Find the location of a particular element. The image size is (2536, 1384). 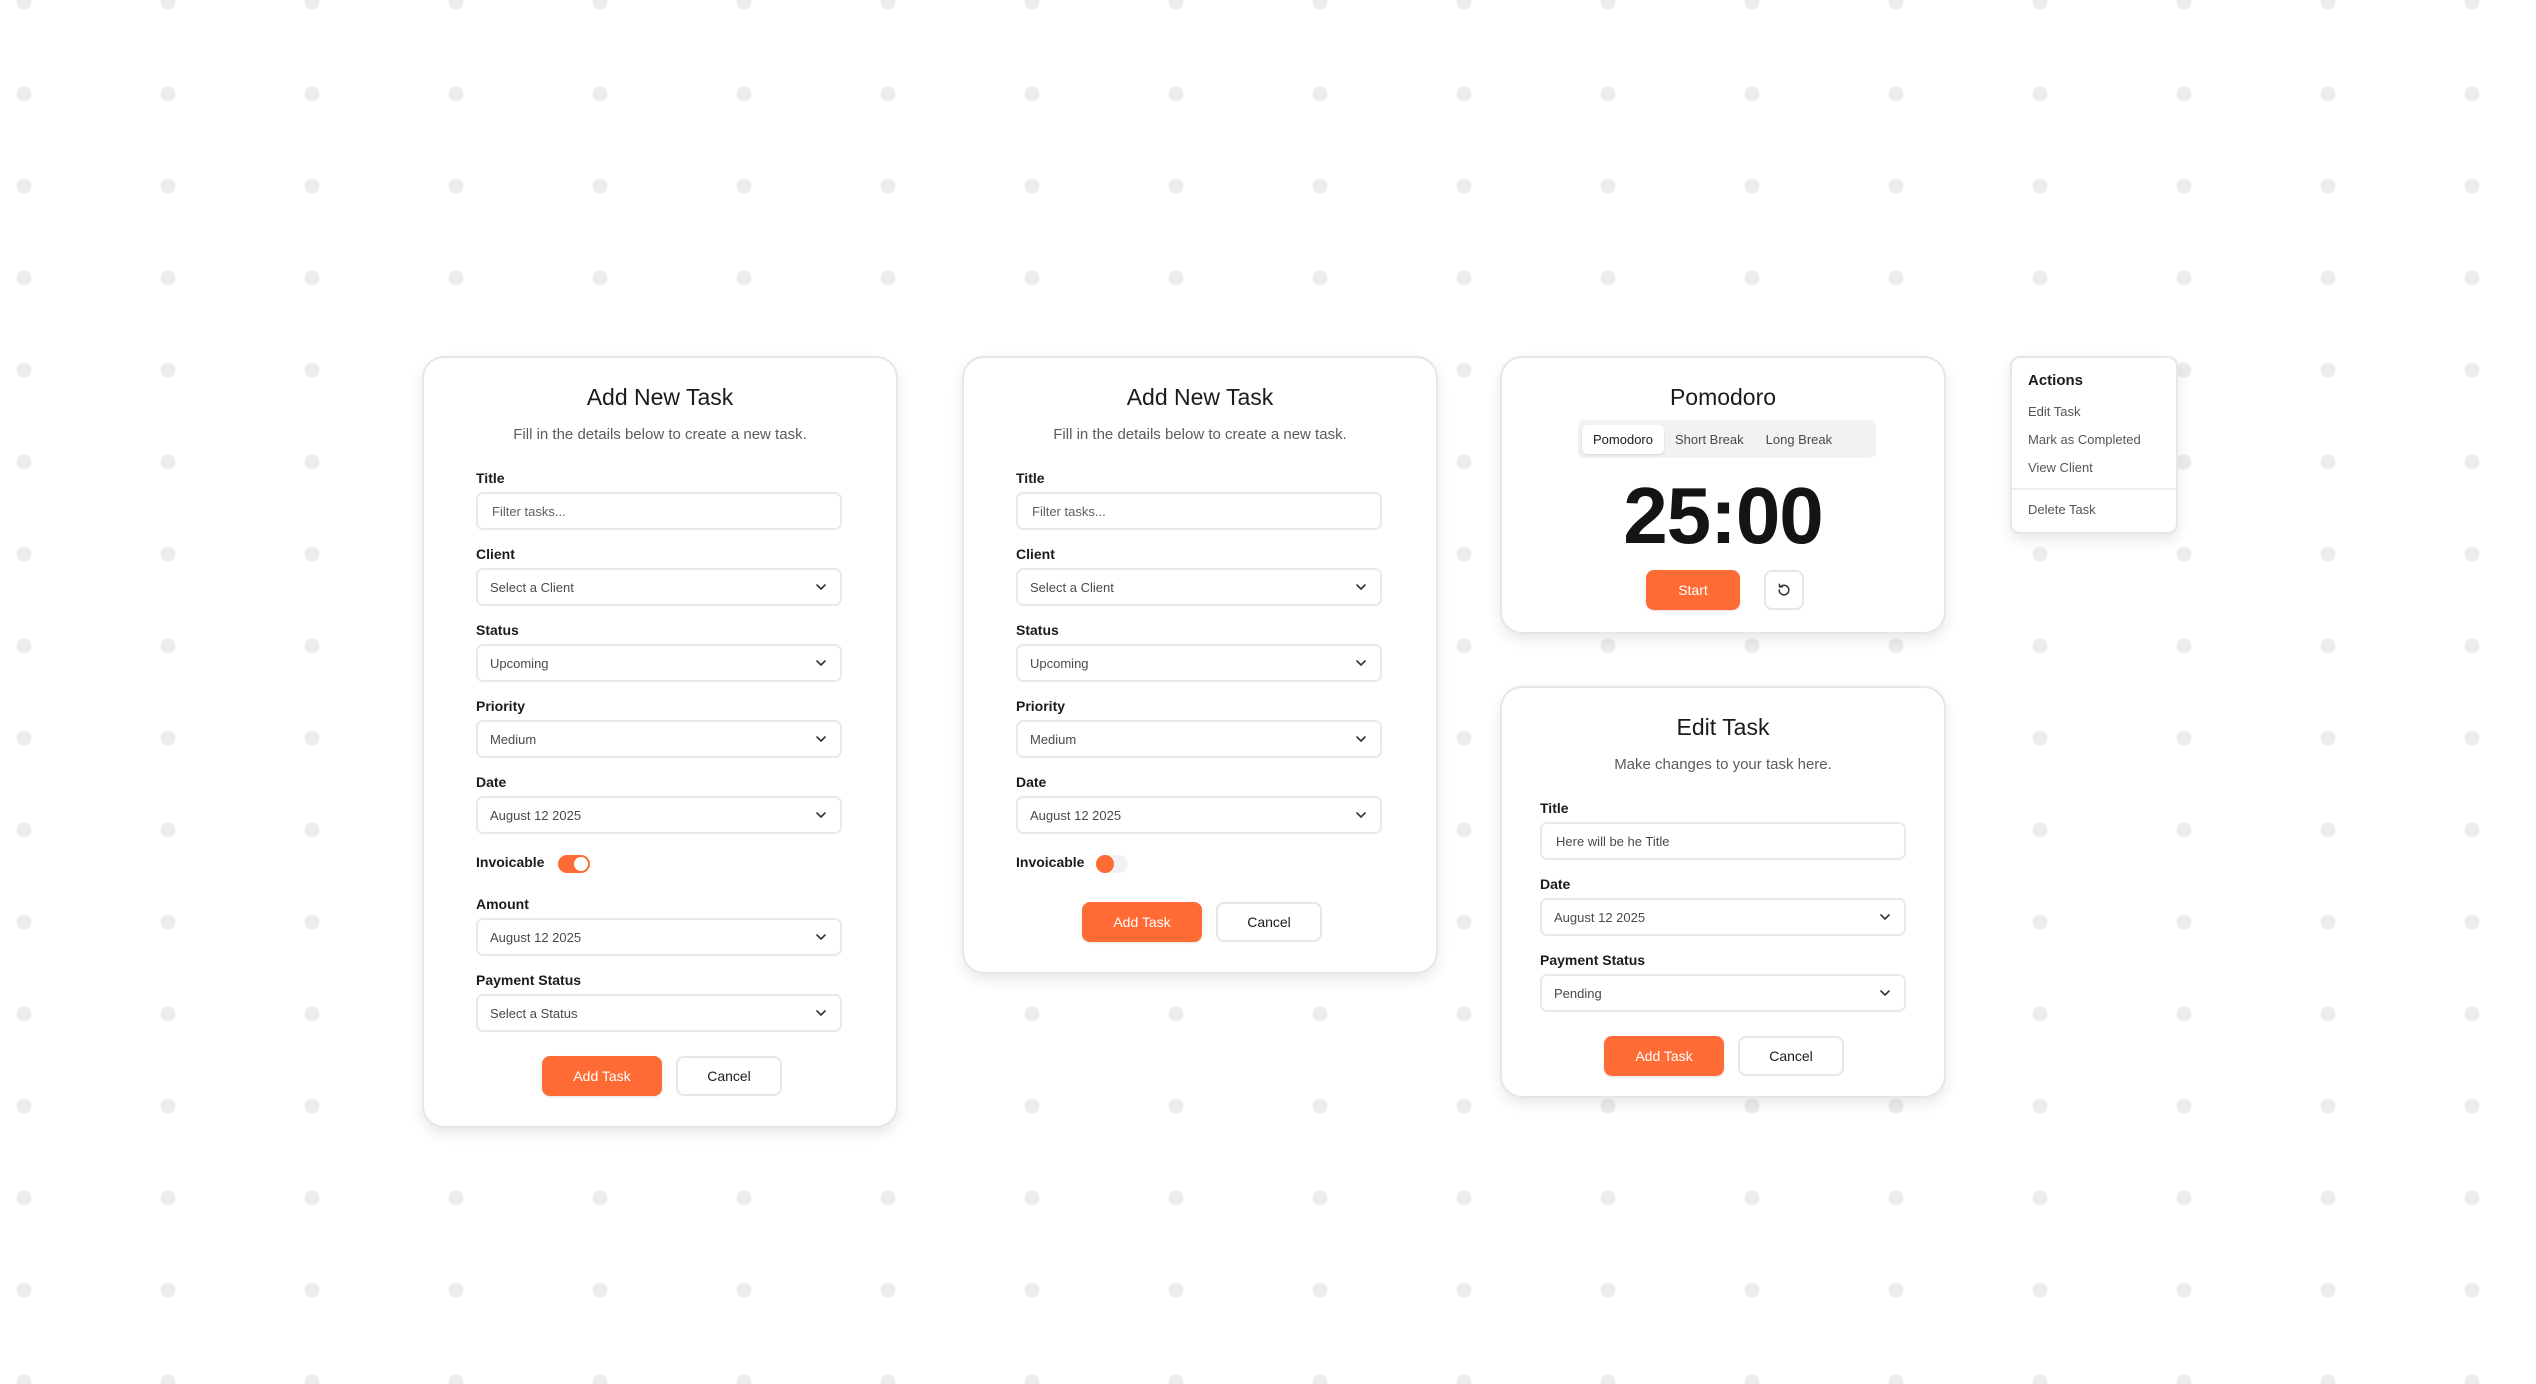

payment-status-select: Select a Status is located at coordinates (659, 1013).